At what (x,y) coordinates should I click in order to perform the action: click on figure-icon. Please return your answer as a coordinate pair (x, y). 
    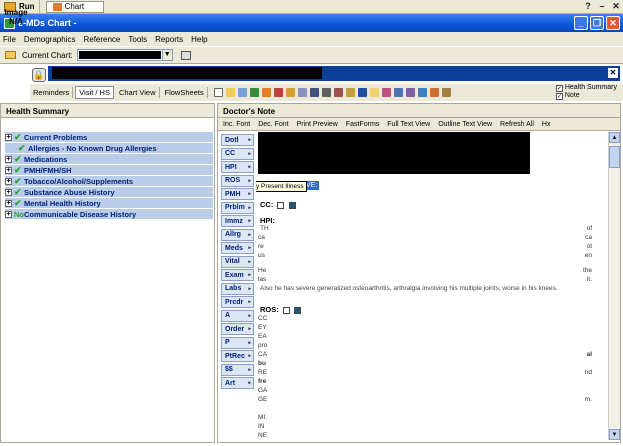
    Looking at the image, I should click on (290, 92).